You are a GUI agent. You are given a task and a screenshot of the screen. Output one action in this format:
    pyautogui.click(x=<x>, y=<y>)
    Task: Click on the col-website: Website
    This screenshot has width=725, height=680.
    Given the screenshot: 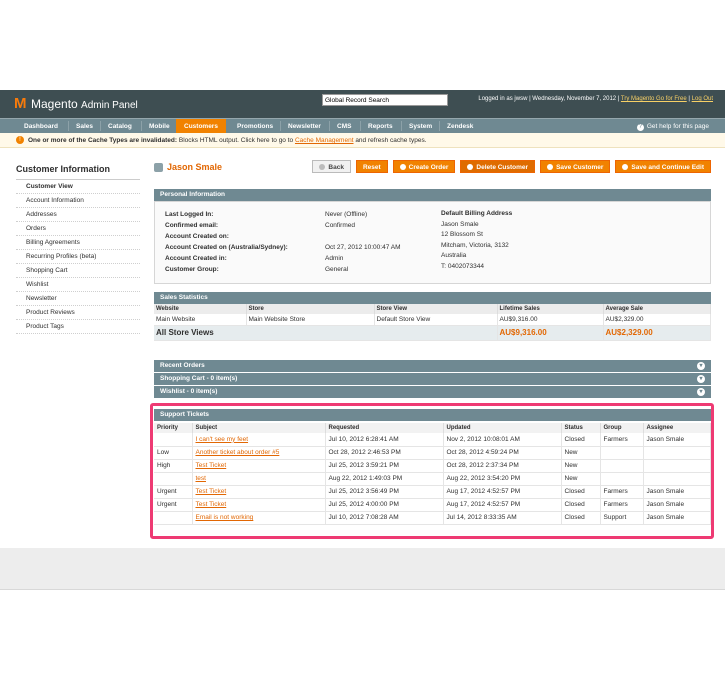 What is the action you would take?
    pyautogui.click(x=200, y=309)
    